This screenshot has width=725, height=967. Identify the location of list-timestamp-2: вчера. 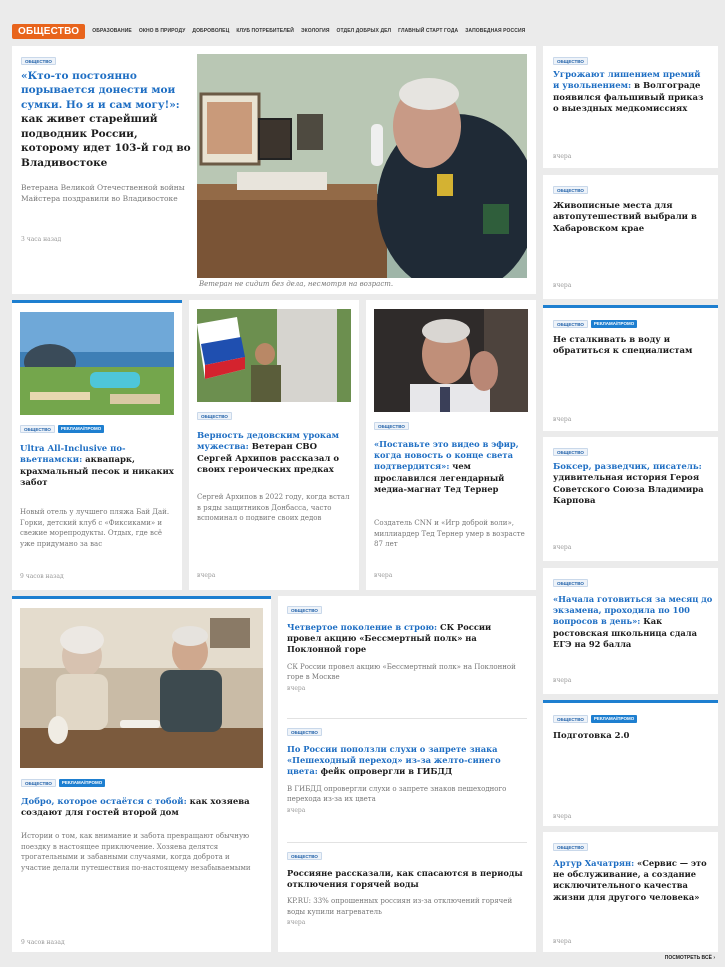
(296, 810).